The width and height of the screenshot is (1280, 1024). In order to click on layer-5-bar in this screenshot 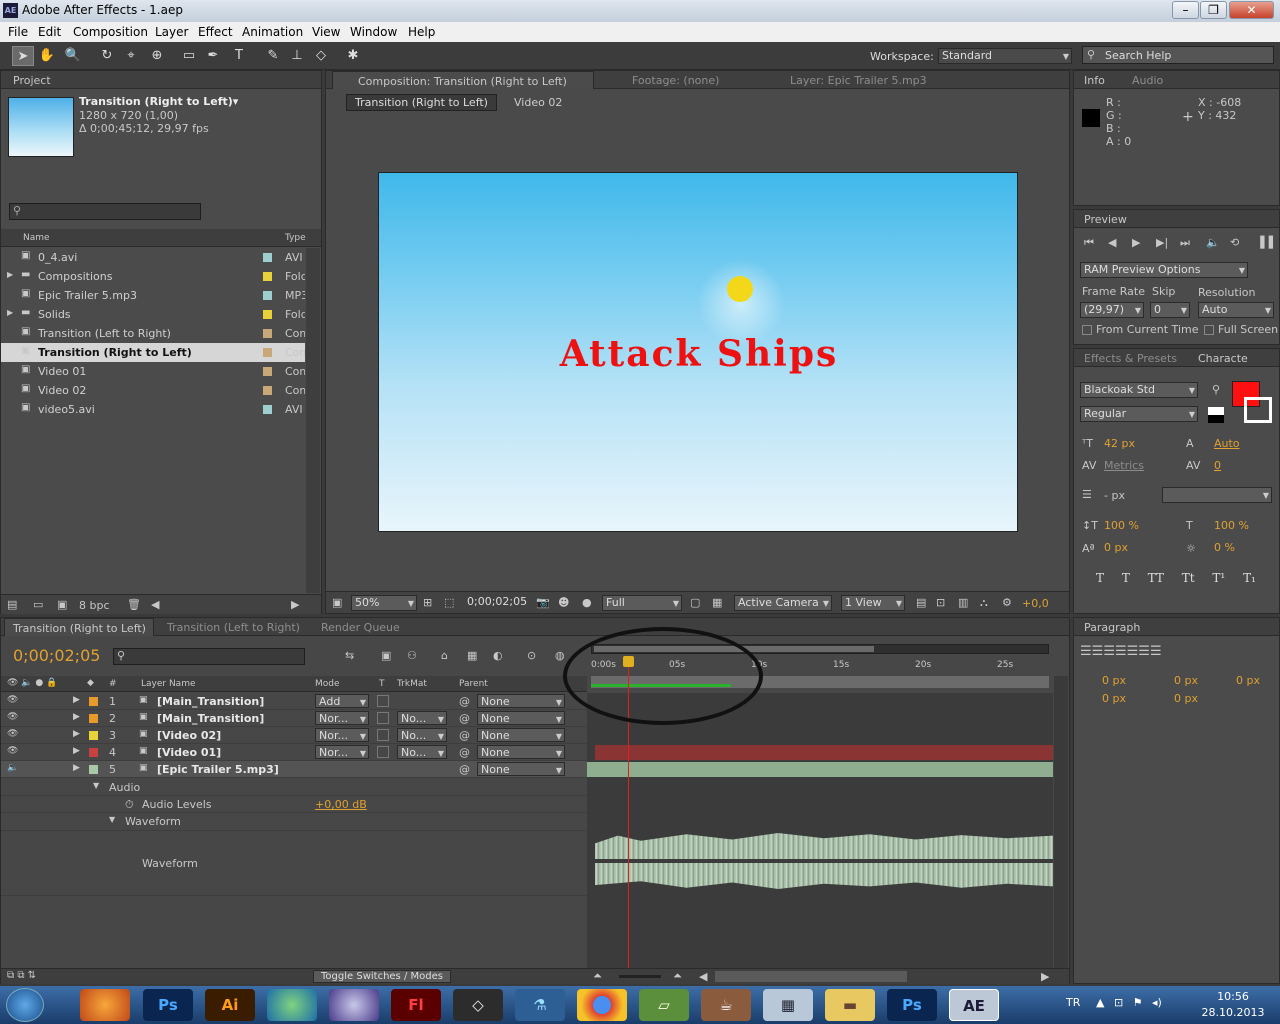, I will do `click(820, 769)`.